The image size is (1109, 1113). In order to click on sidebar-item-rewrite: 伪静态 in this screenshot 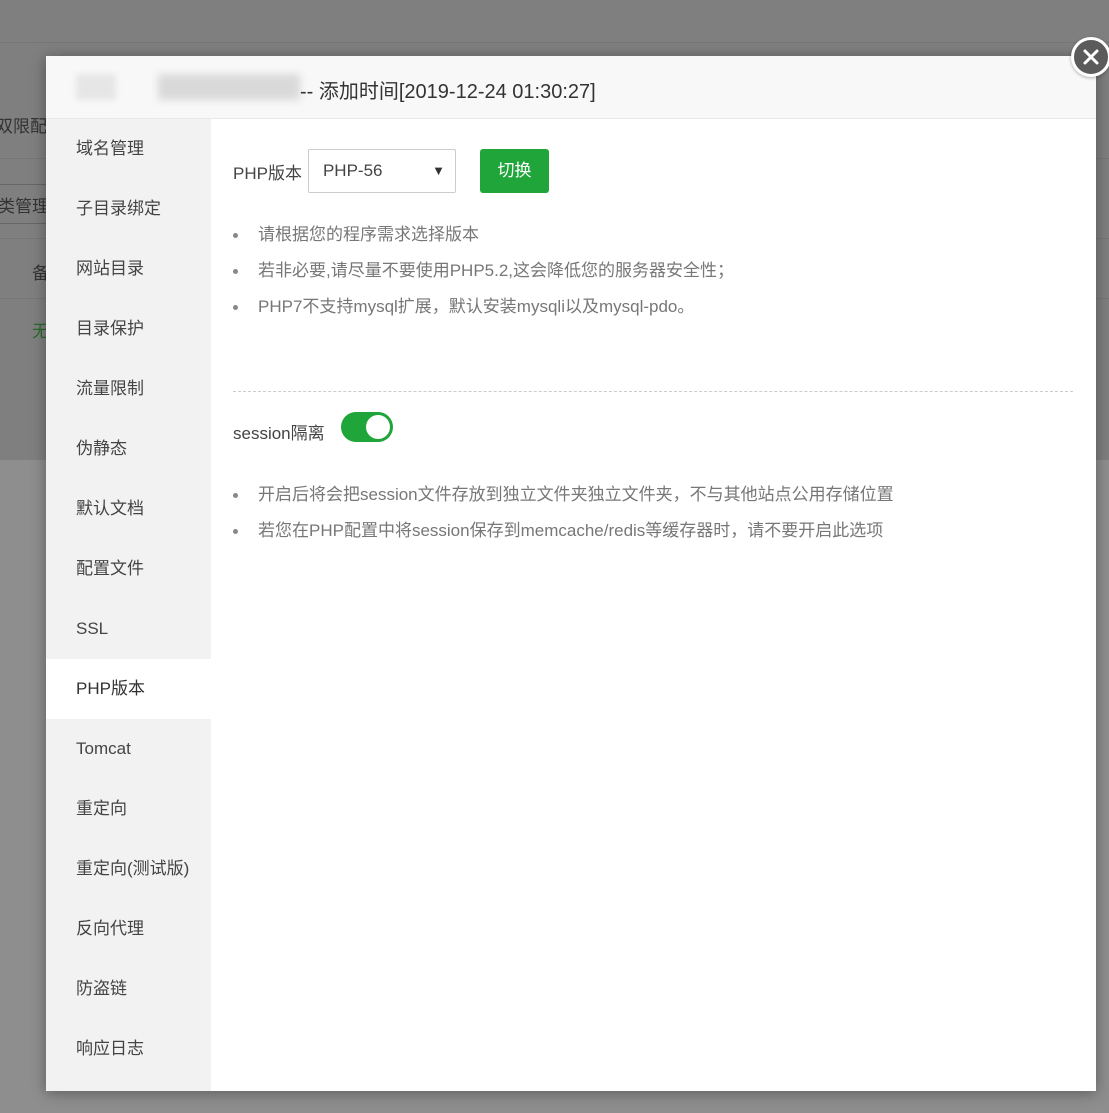, I will do `click(128, 449)`.